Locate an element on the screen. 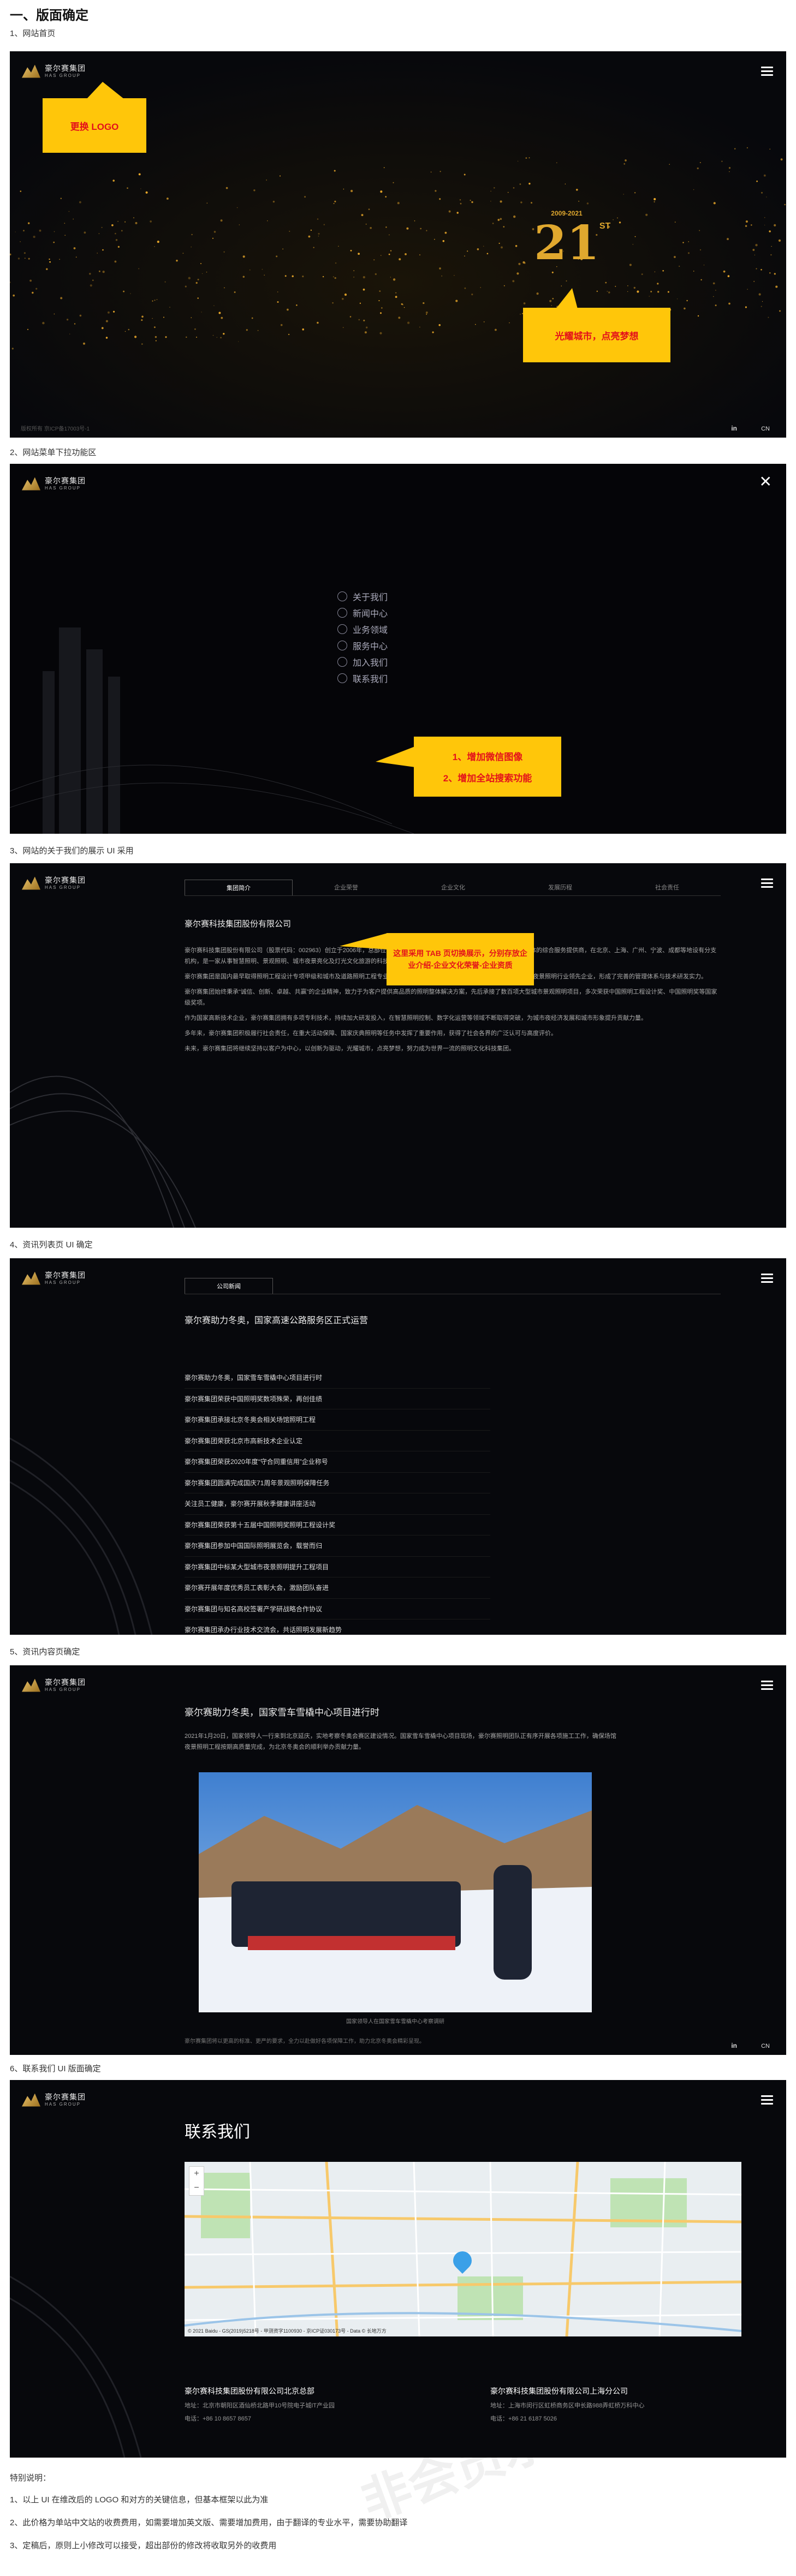  news-list-item: 豪尔赛集团荣获中国照明奖数项殊荣，再创佳绩 is located at coordinates (337, 1399).